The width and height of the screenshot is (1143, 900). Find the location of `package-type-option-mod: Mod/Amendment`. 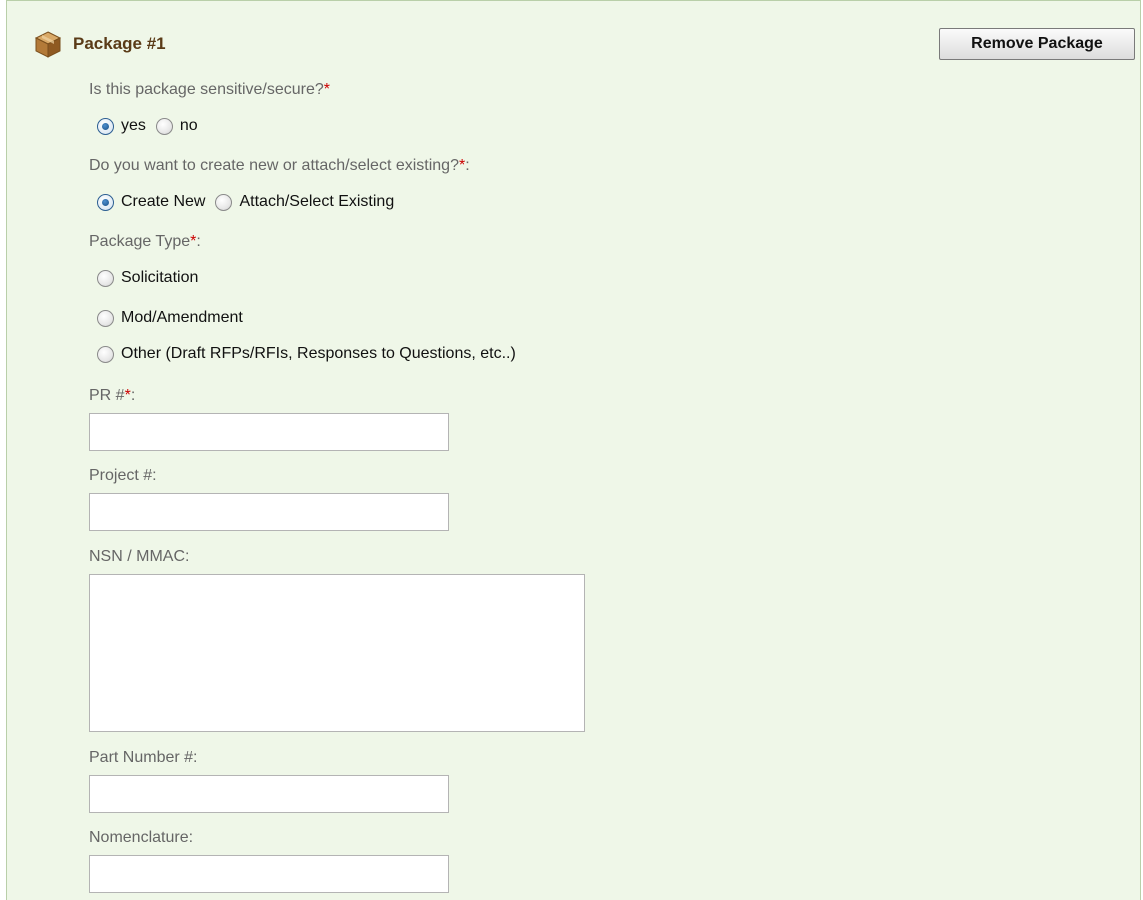

package-type-option-mod: Mod/Amendment is located at coordinates (175, 318).